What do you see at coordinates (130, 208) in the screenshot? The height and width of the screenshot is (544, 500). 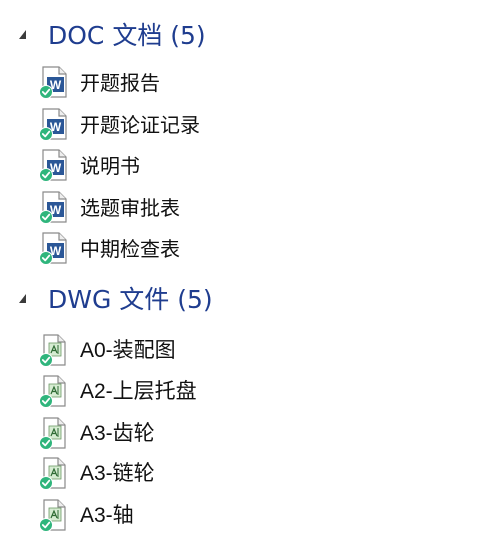 I see `file-name: 选题审批表` at bounding box center [130, 208].